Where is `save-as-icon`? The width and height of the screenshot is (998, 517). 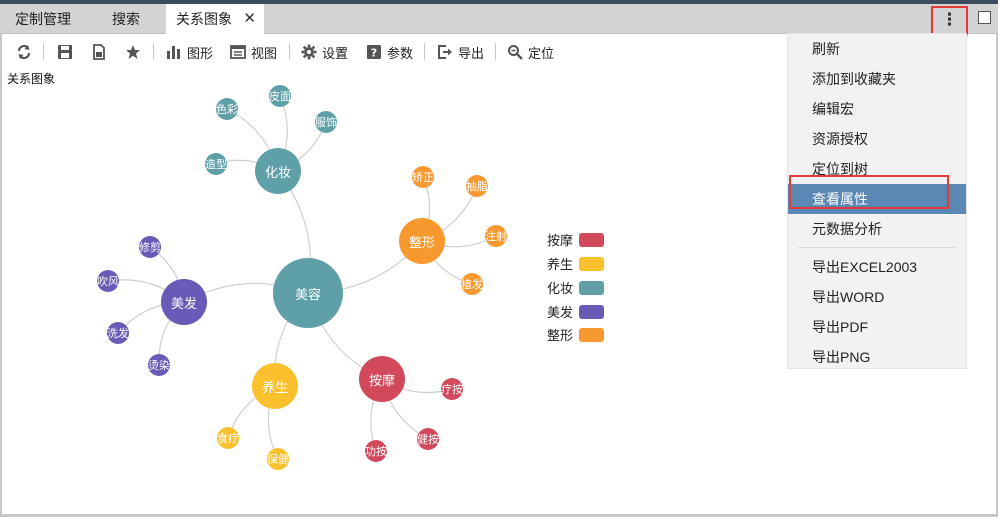
save-as-icon is located at coordinates (99, 52).